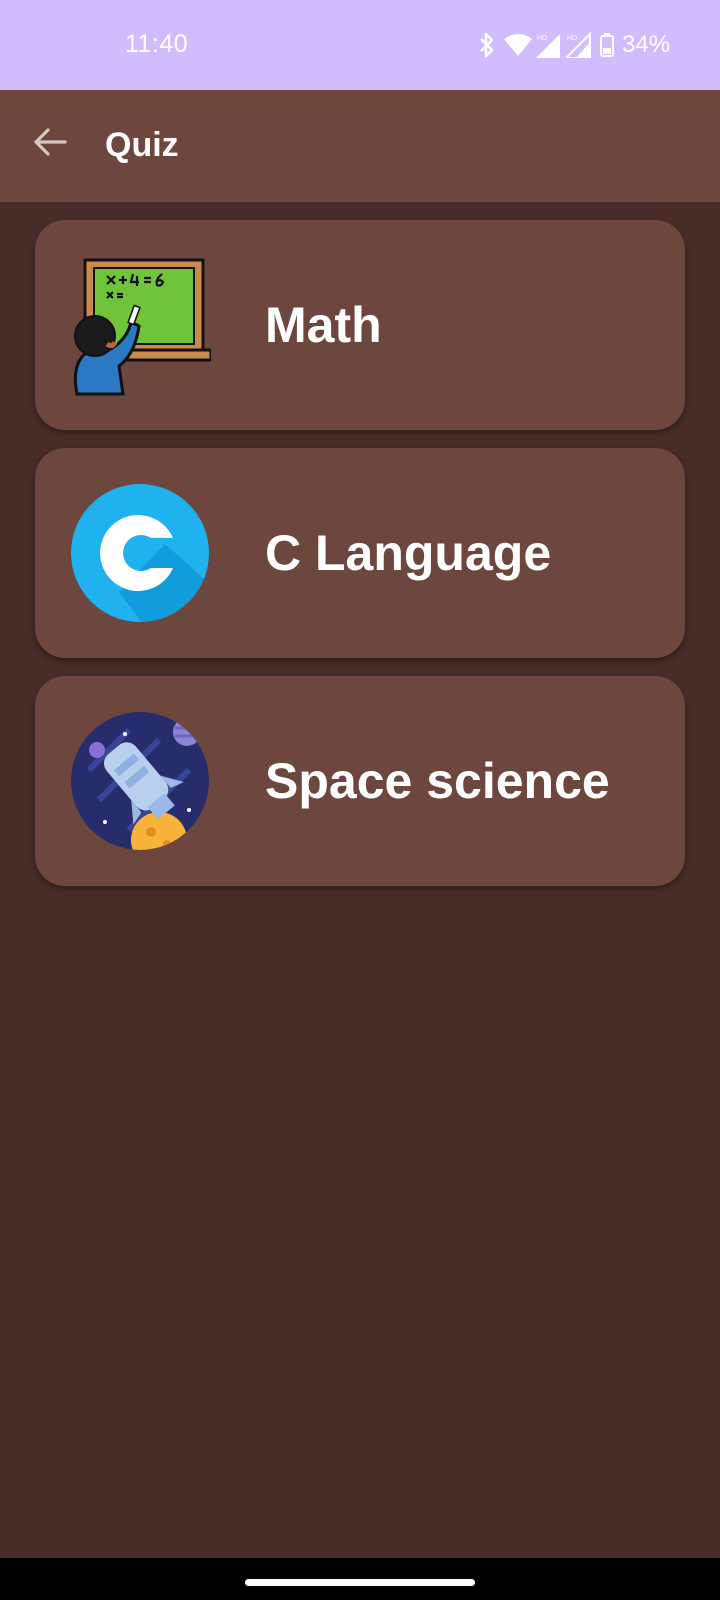  Describe the element at coordinates (518, 45) in the screenshot. I see `wifi-icon` at that location.